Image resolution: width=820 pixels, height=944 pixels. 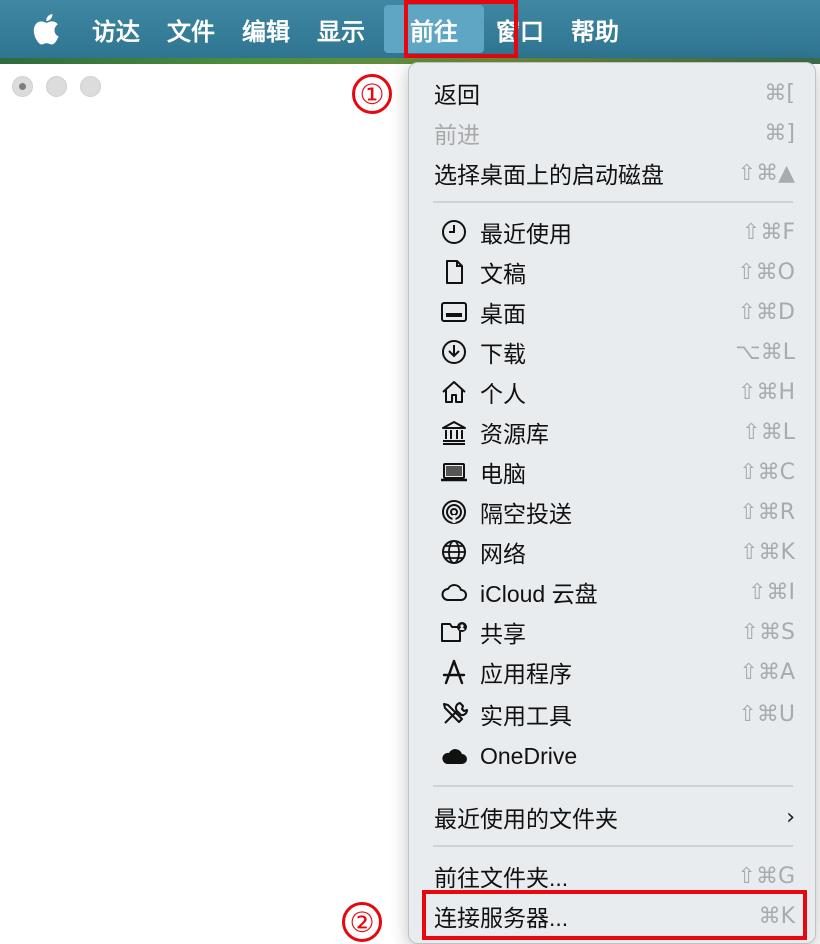 I want to click on menu-item-airdrop-shortcut: ⇧⌘R, so click(x=767, y=512).